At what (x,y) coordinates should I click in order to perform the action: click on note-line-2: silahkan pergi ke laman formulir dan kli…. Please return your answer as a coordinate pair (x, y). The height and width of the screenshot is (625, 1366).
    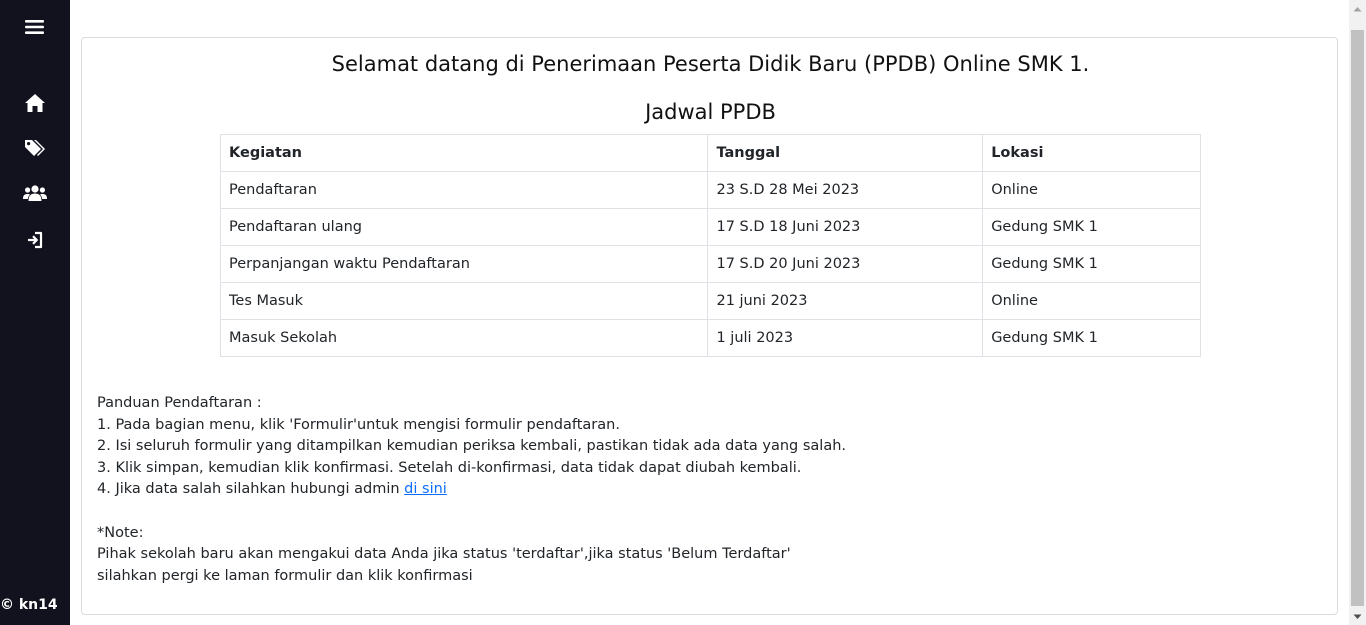
    Looking at the image, I should click on (285, 575).